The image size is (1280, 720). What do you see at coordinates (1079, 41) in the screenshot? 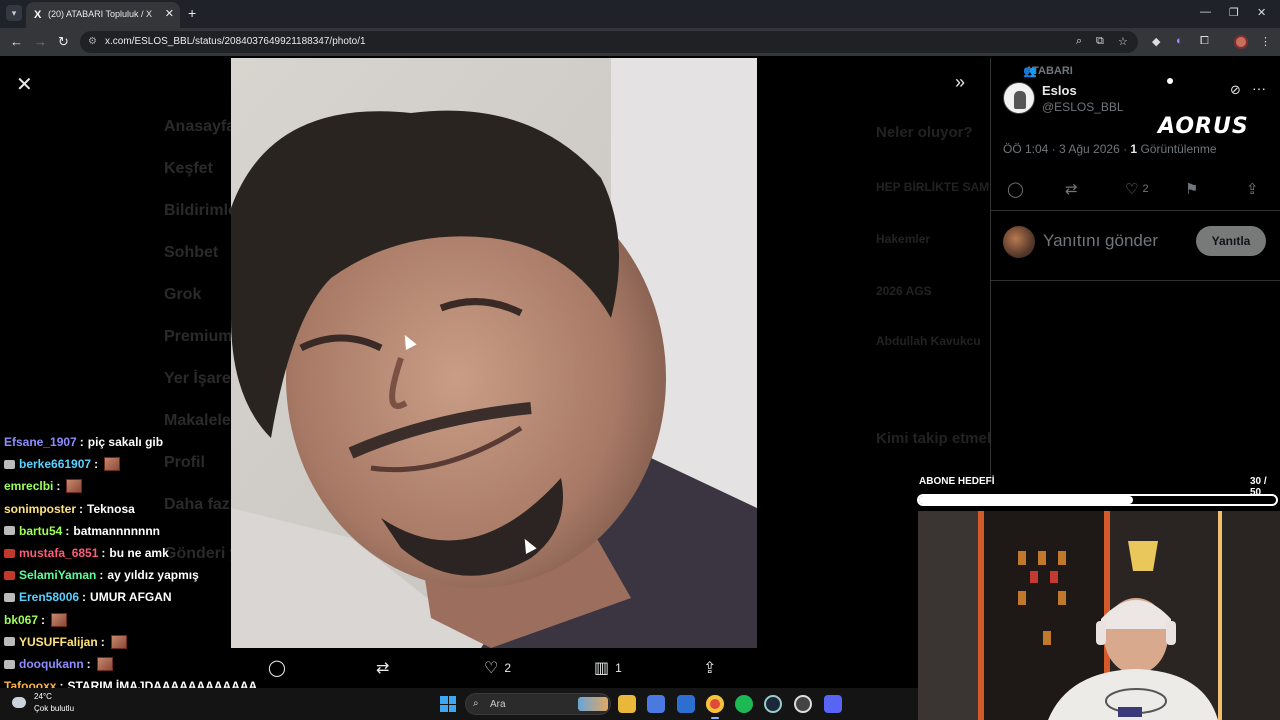
I see `zoom-icon: ⌕` at bounding box center [1079, 41].